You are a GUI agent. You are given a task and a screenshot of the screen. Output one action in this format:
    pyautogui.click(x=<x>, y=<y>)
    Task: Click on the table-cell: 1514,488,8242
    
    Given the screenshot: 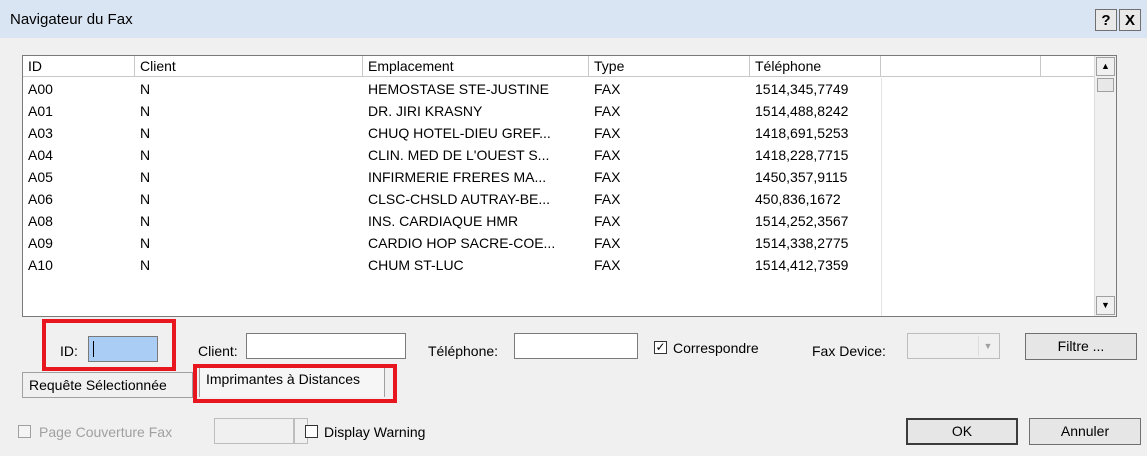 What is the action you would take?
    pyautogui.click(x=802, y=111)
    